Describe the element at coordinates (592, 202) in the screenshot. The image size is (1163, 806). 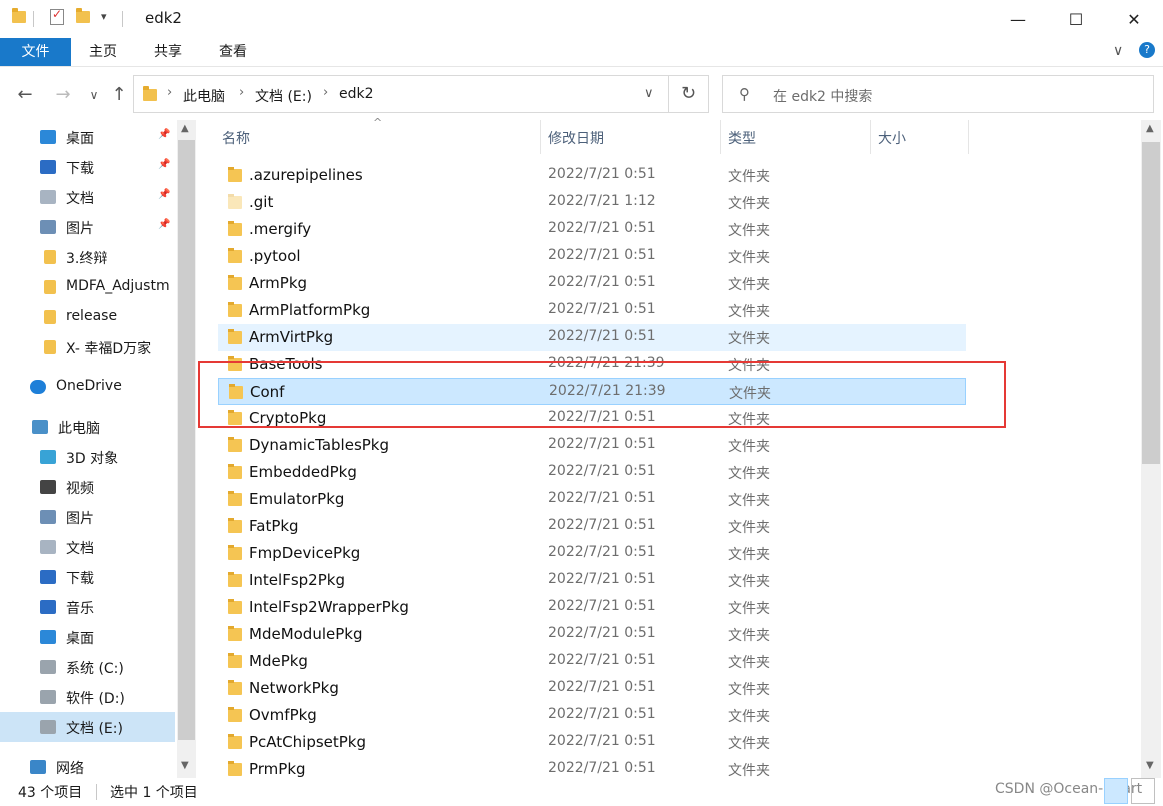
I see `file-row: .git 2022/7/21 1:12 文件夹` at that location.